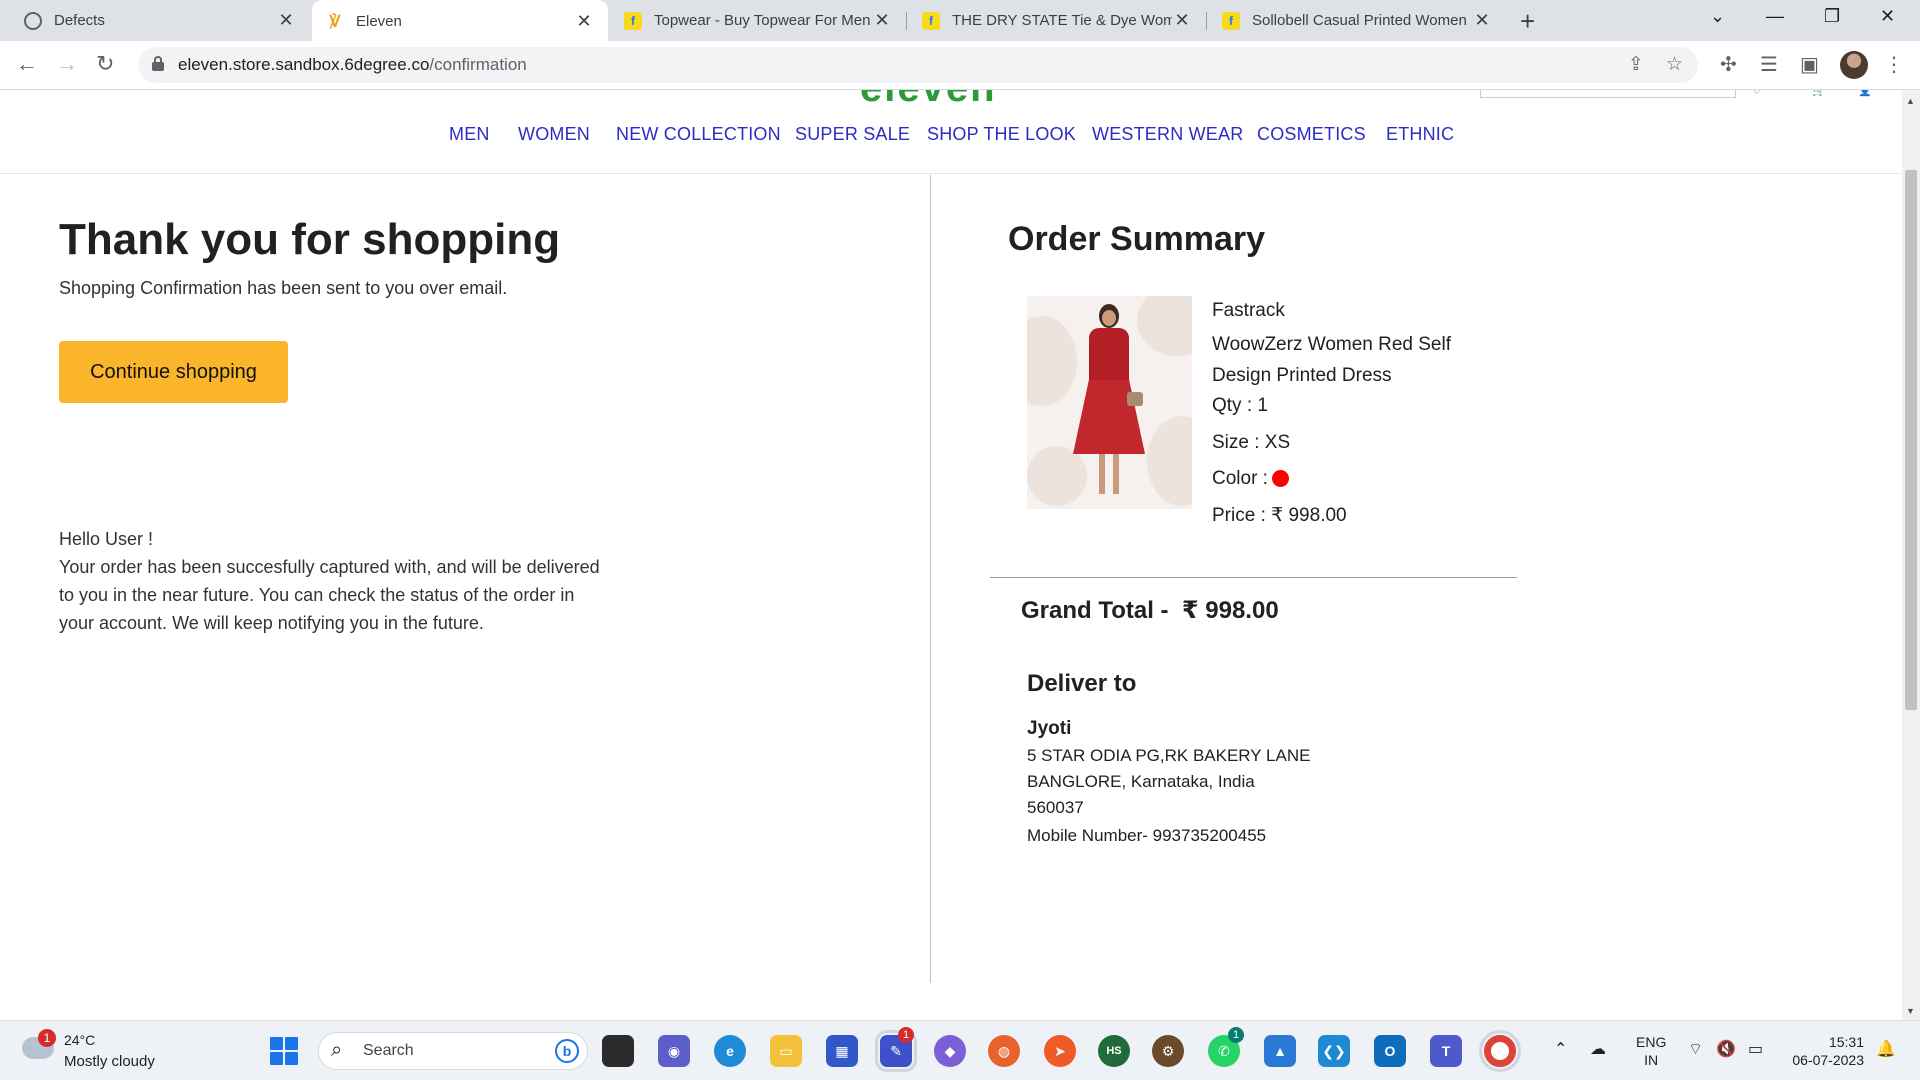  Describe the element at coordinates (1728, 64) in the screenshot. I see `extensions-icon: ✣` at that location.